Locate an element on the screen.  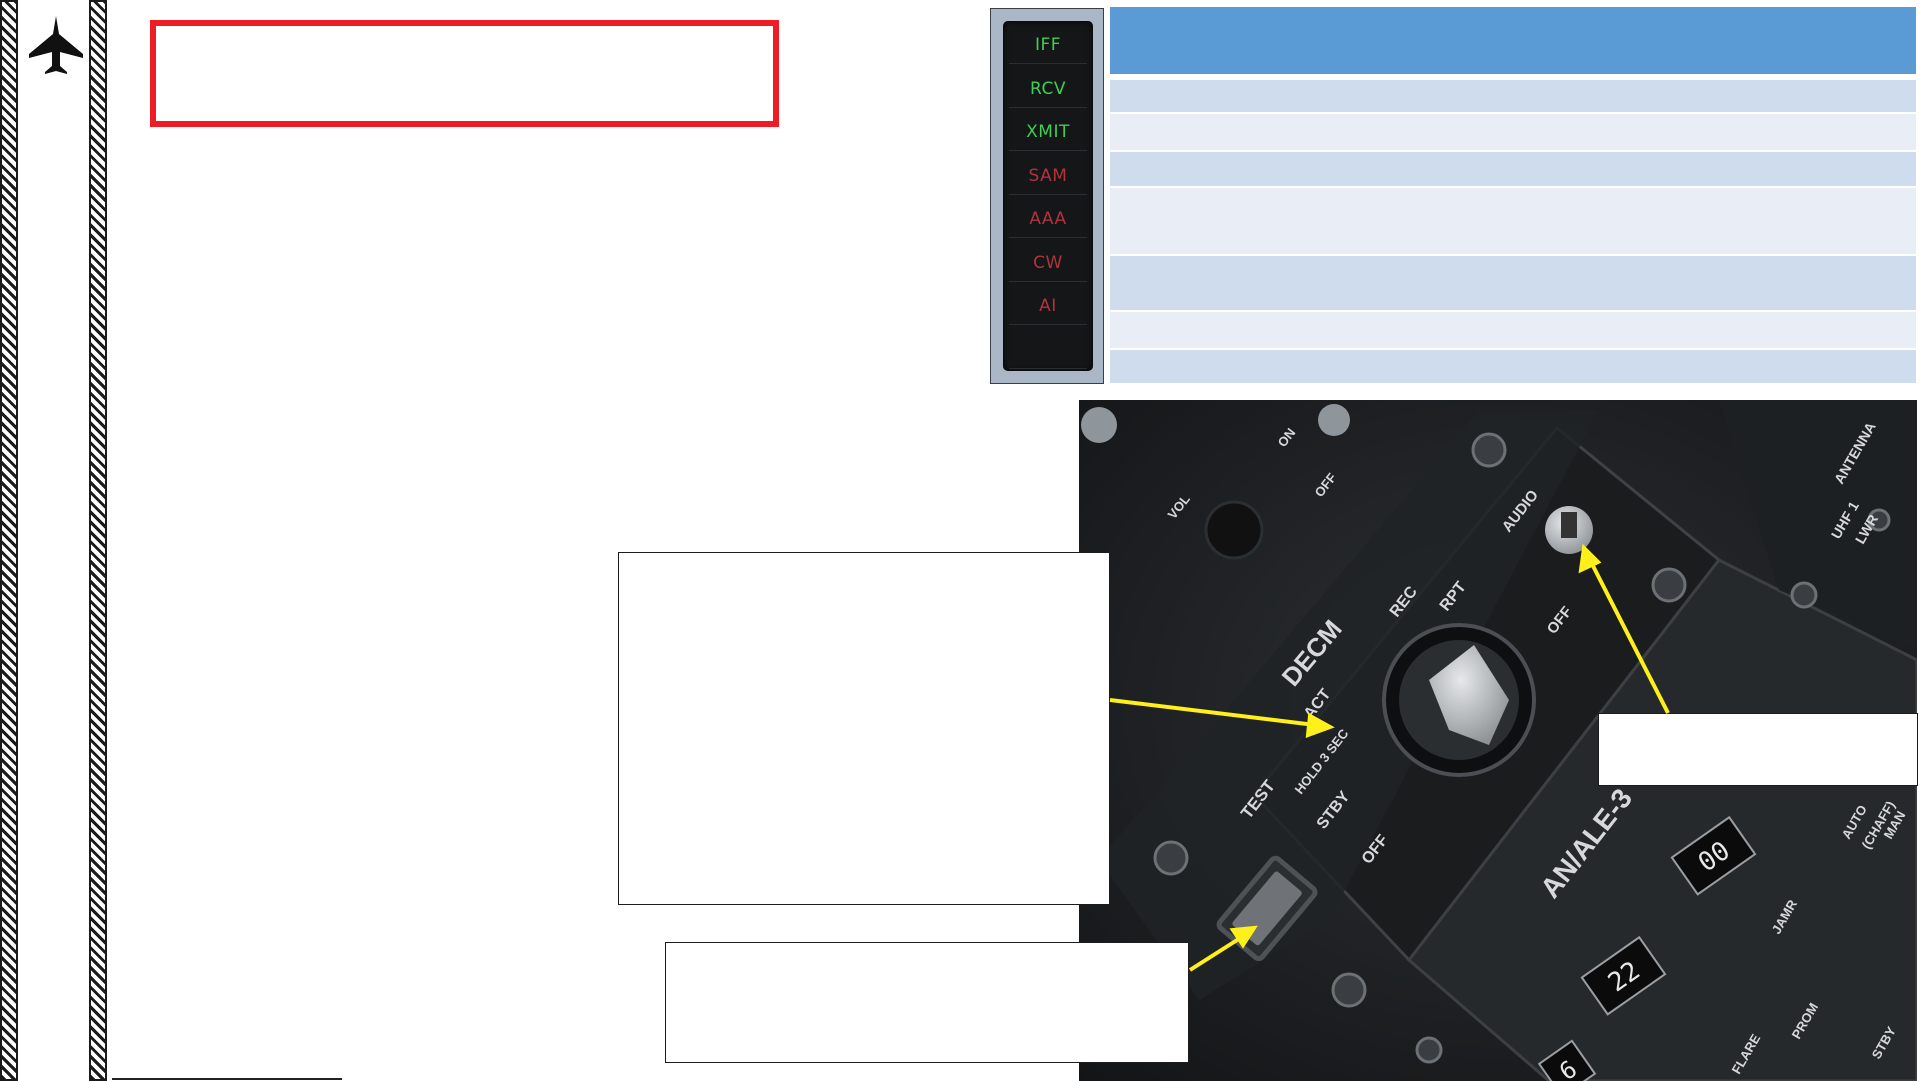
rwr-light-ai: AI is located at coordinates (1048, 306).